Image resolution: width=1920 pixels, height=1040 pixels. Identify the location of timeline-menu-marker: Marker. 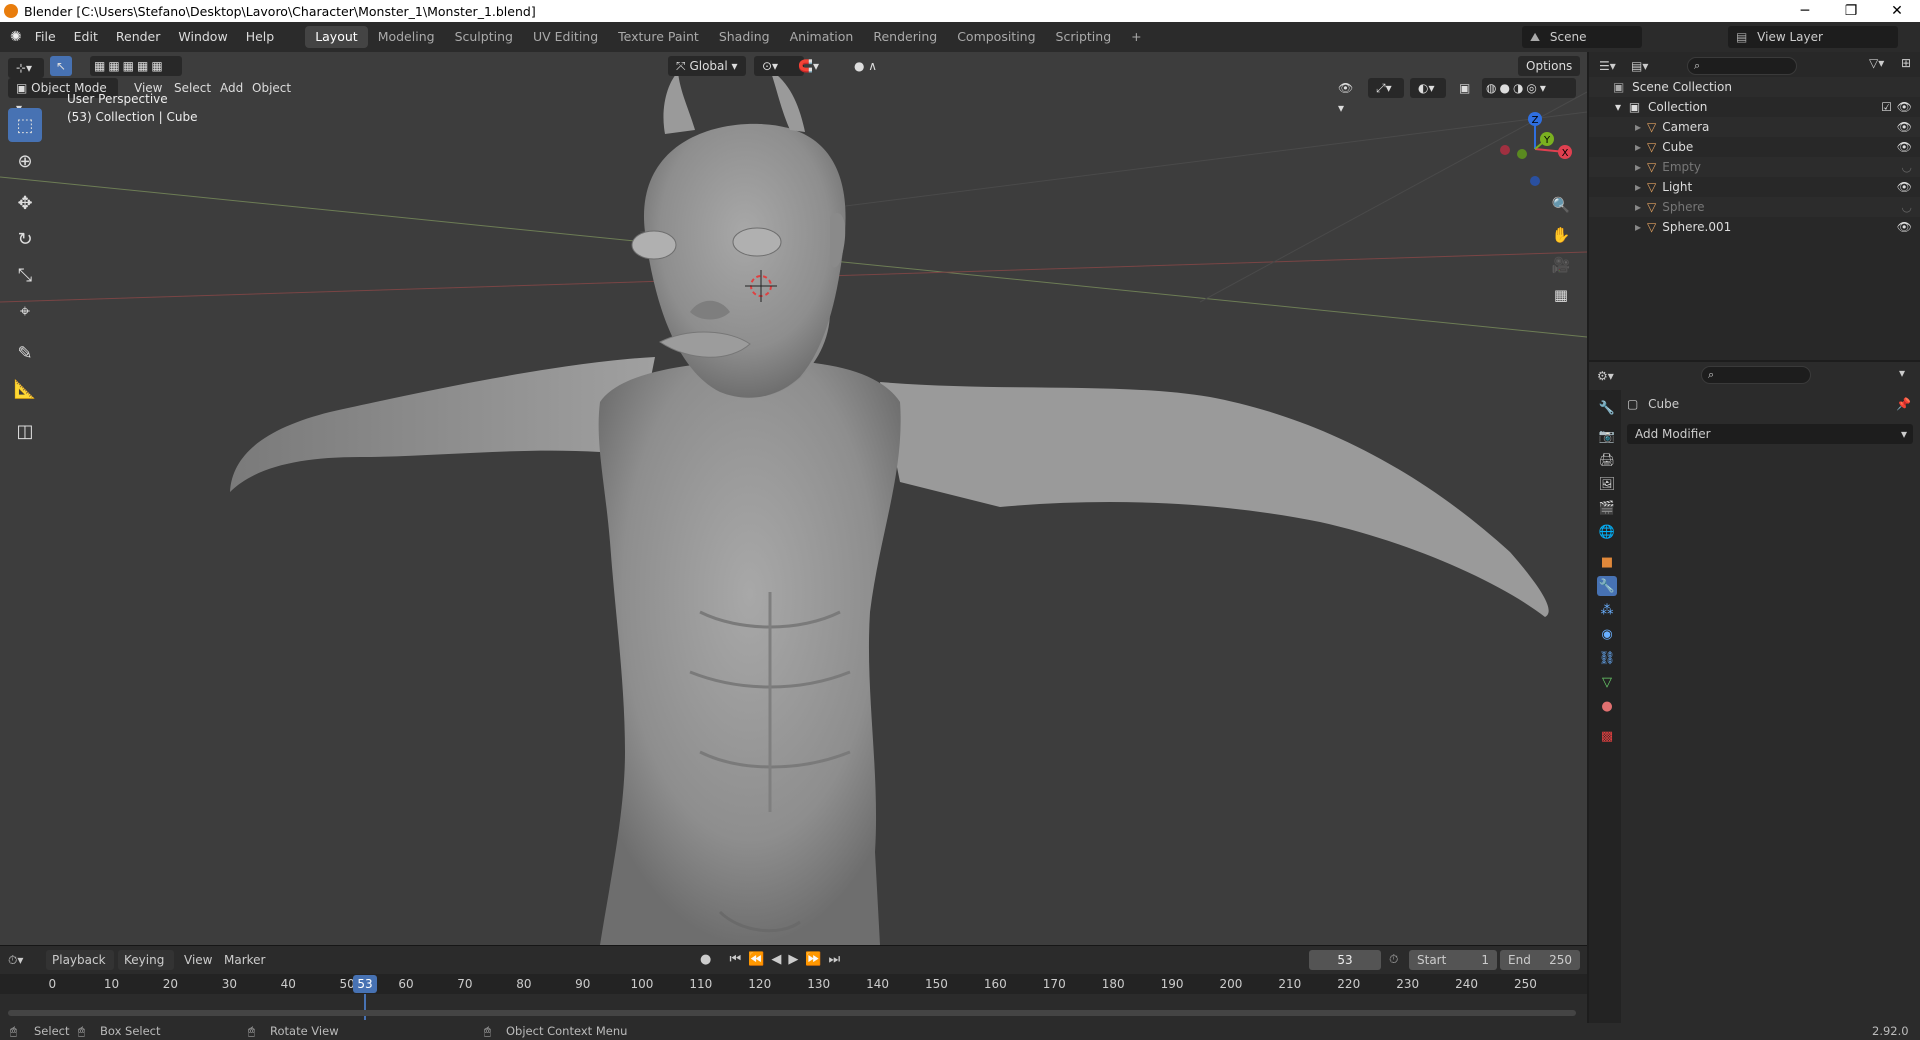
(244, 960).